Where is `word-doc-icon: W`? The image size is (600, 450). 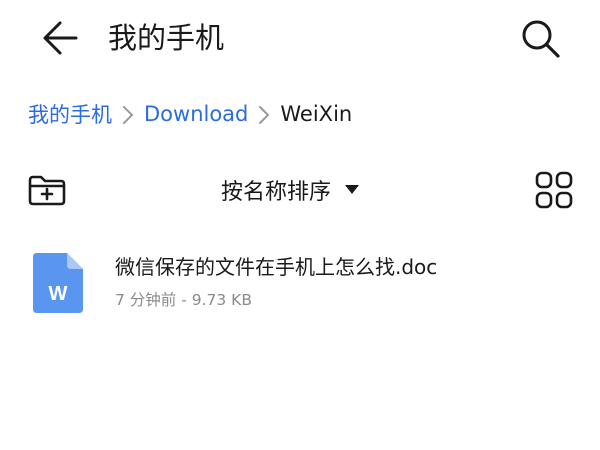
word-doc-icon: W is located at coordinates (57, 283).